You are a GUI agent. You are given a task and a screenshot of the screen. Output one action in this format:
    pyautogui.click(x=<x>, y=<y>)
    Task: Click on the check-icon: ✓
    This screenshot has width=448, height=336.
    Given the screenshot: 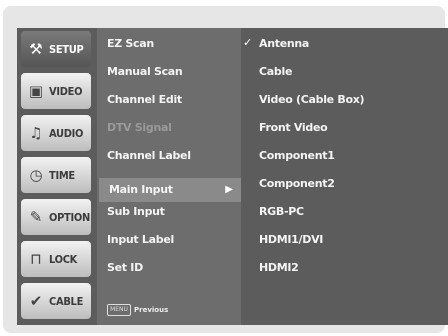 What is the action you would take?
    pyautogui.click(x=248, y=42)
    